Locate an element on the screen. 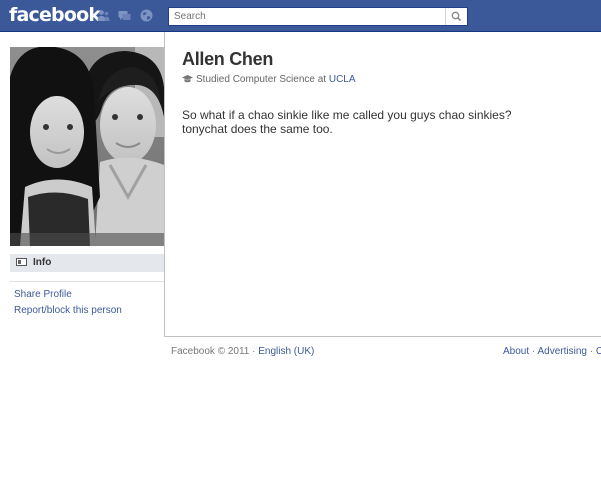  notifications-icon is located at coordinates (146, 15).